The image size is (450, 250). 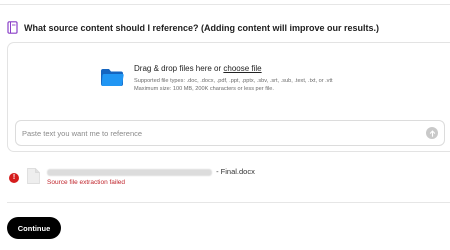 I want to click on arrow-up-icon, so click(x=432, y=133).